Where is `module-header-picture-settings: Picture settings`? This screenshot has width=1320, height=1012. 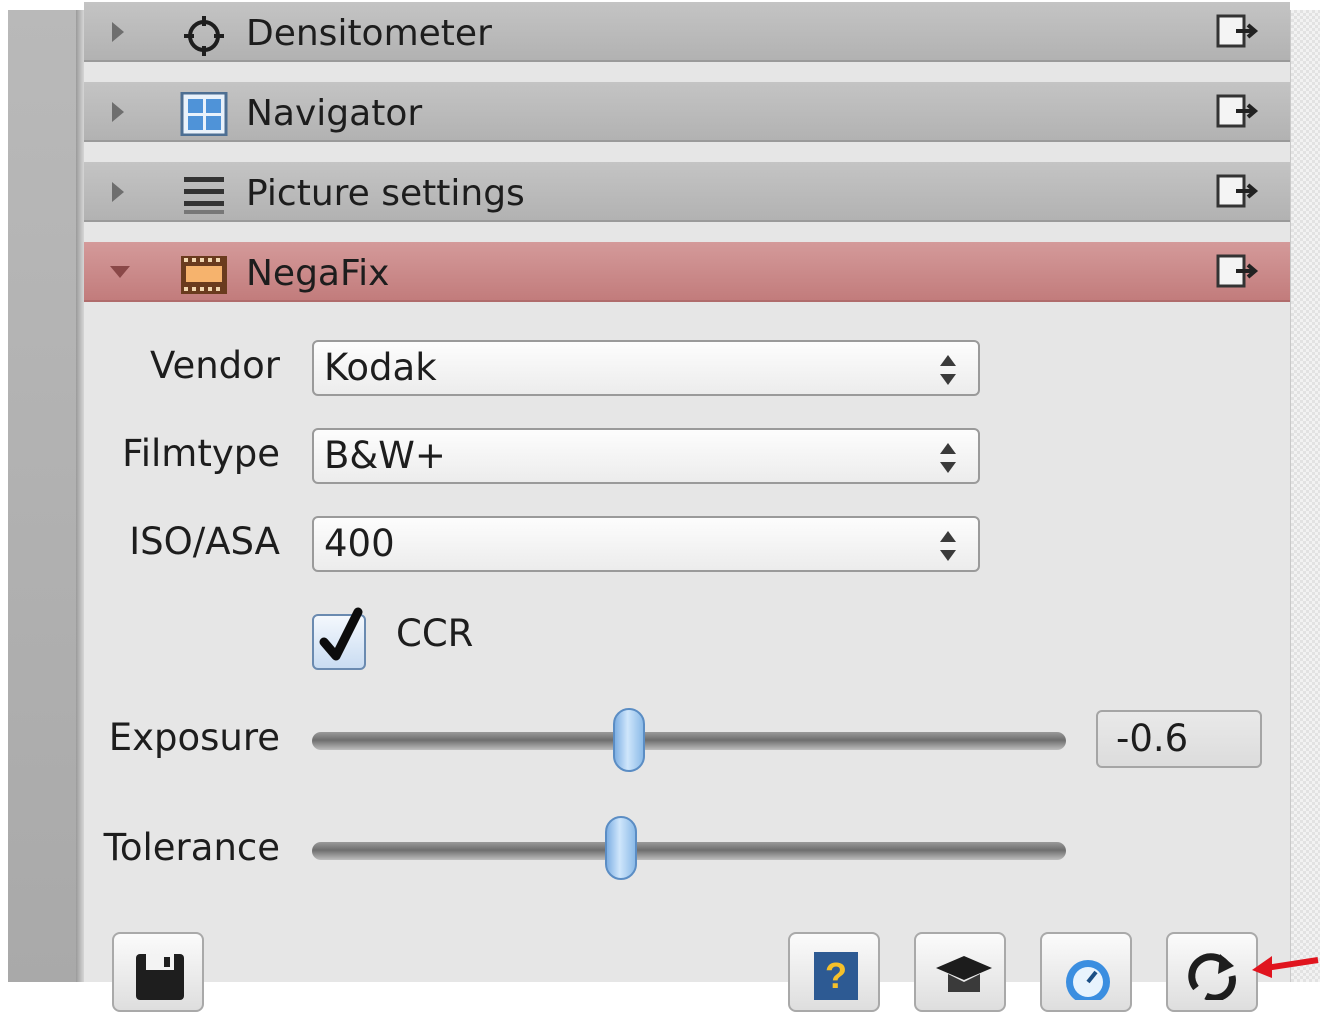
module-header-picture-settings: Picture settings is located at coordinates (687, 192).